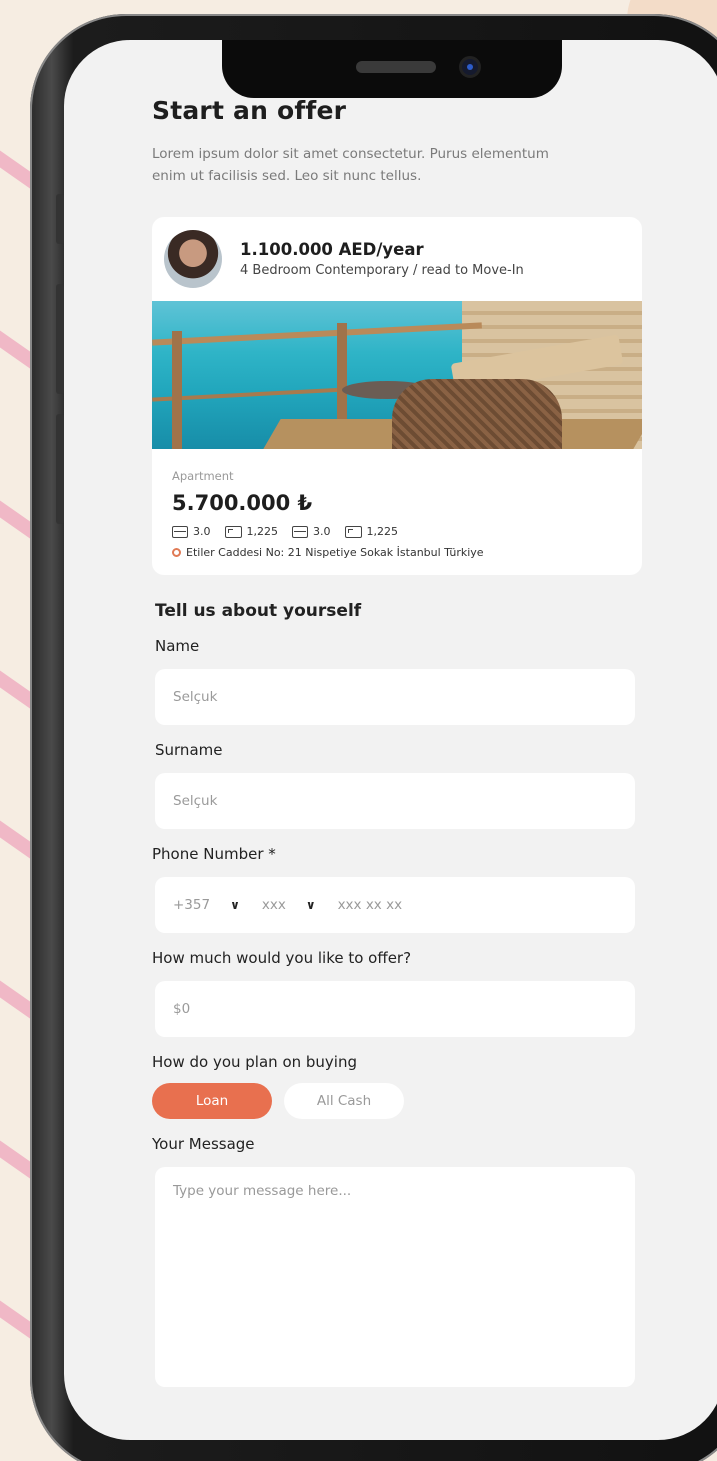  I want to click on buying-label: How do you plan on buying, so click(254, 1062).